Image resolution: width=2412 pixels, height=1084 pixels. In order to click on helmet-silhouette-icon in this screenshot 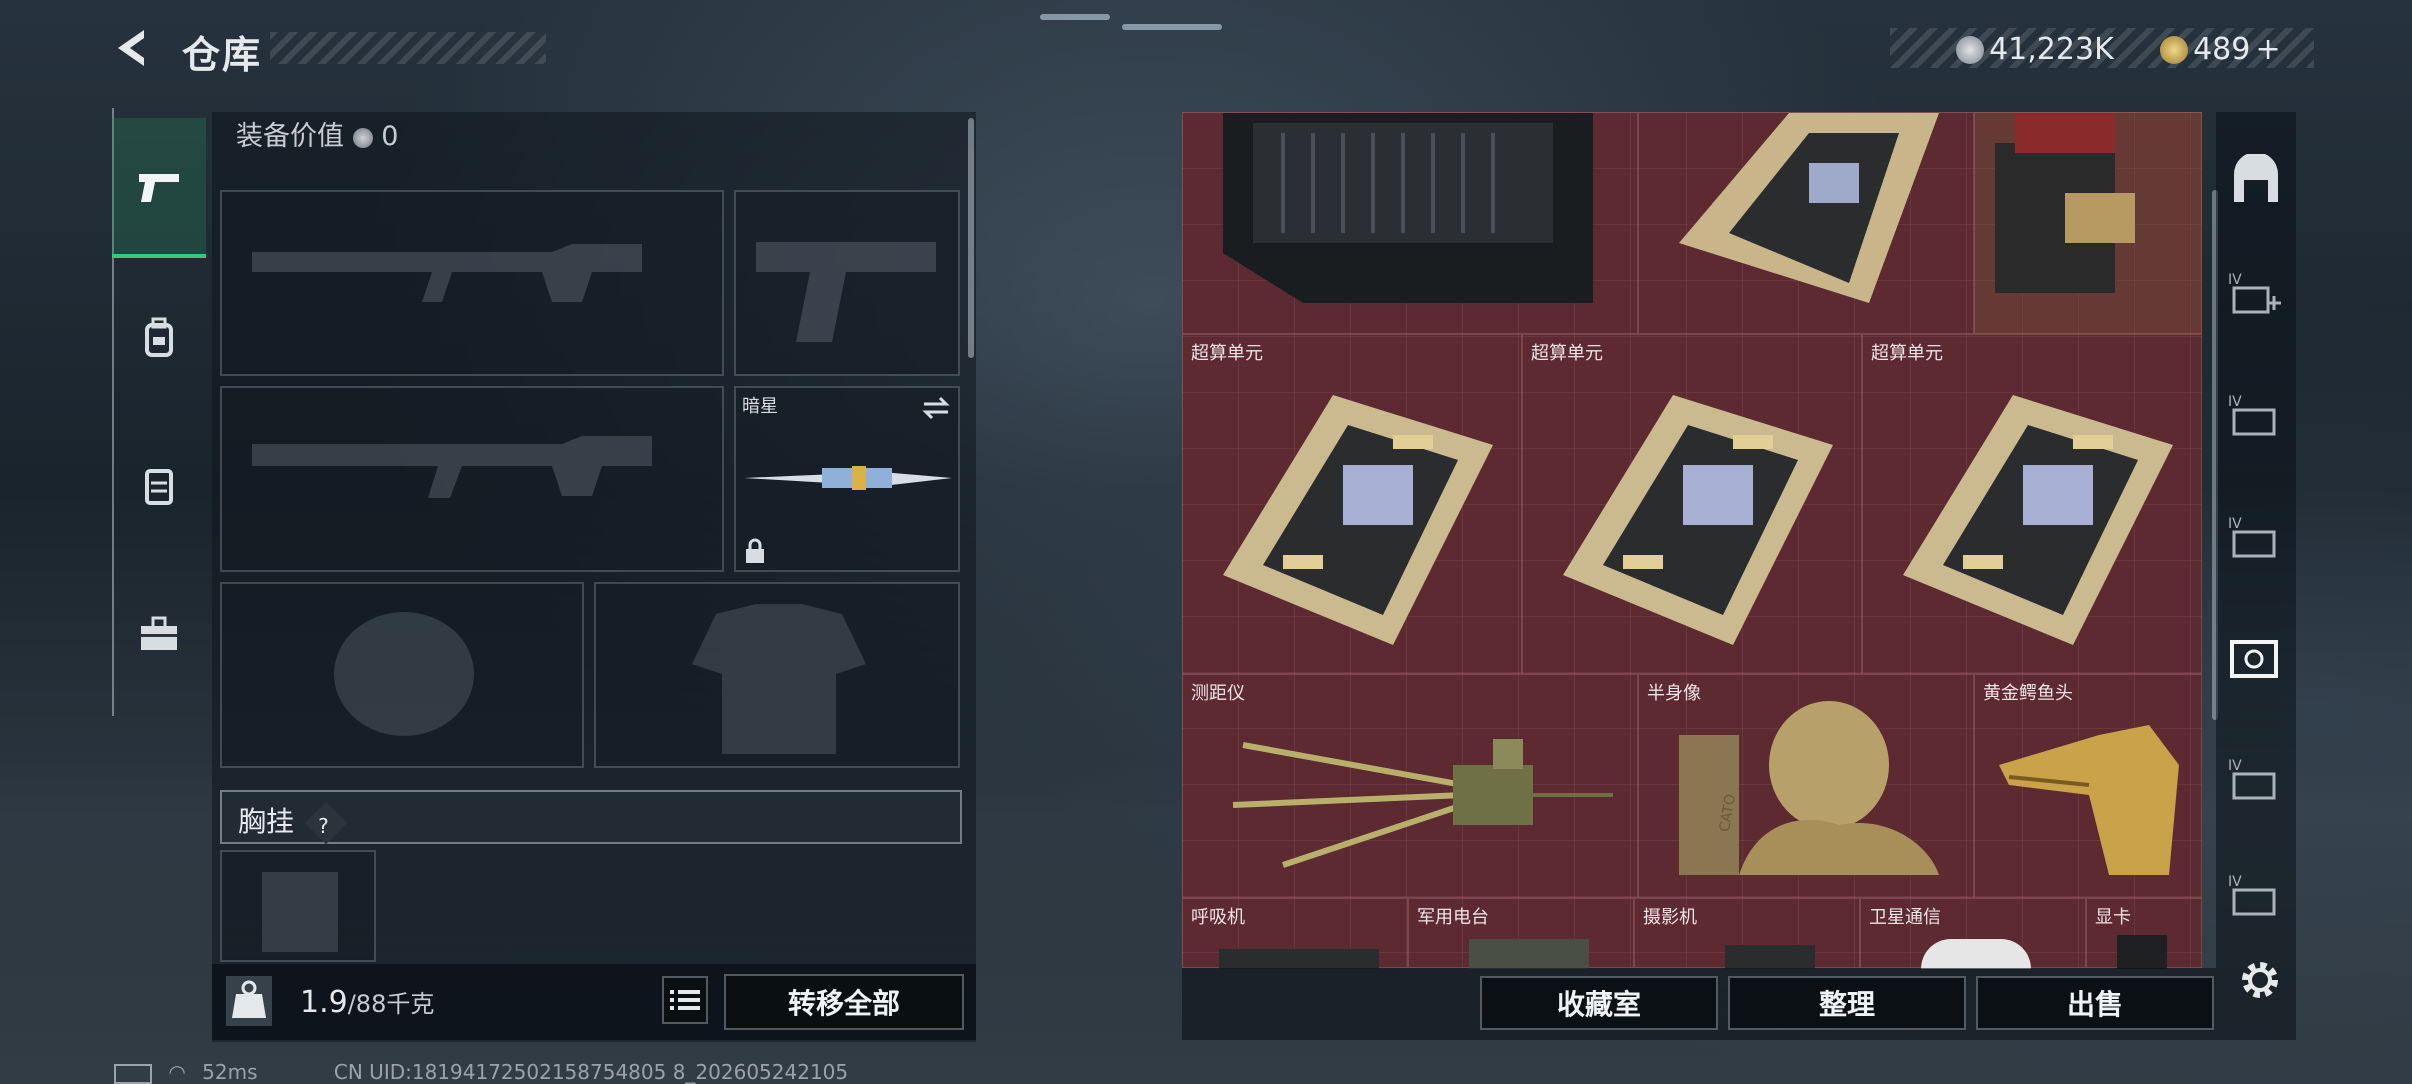, I will do `click(404, 674)`.